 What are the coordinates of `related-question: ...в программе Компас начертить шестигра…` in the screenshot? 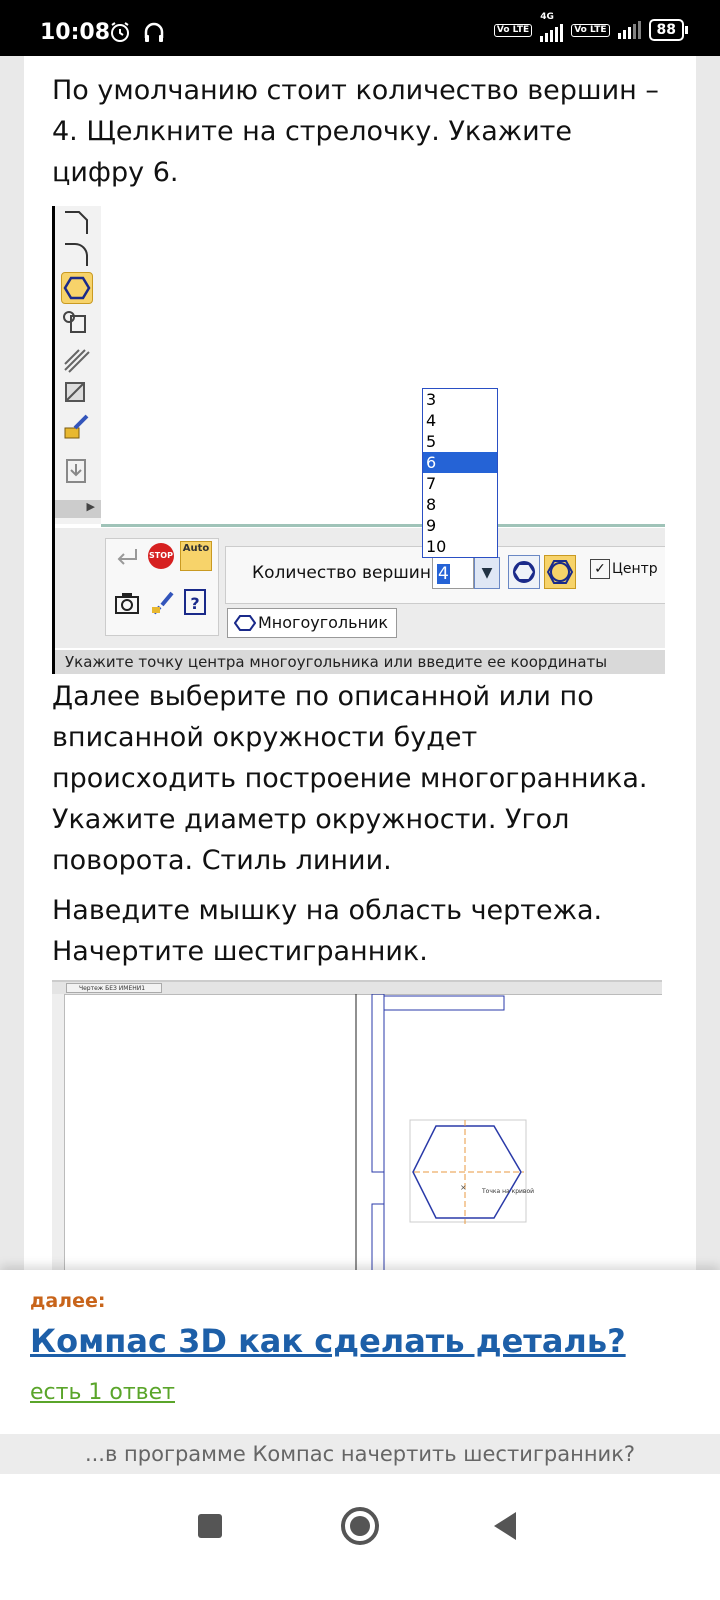 It's located at (360, 1454).